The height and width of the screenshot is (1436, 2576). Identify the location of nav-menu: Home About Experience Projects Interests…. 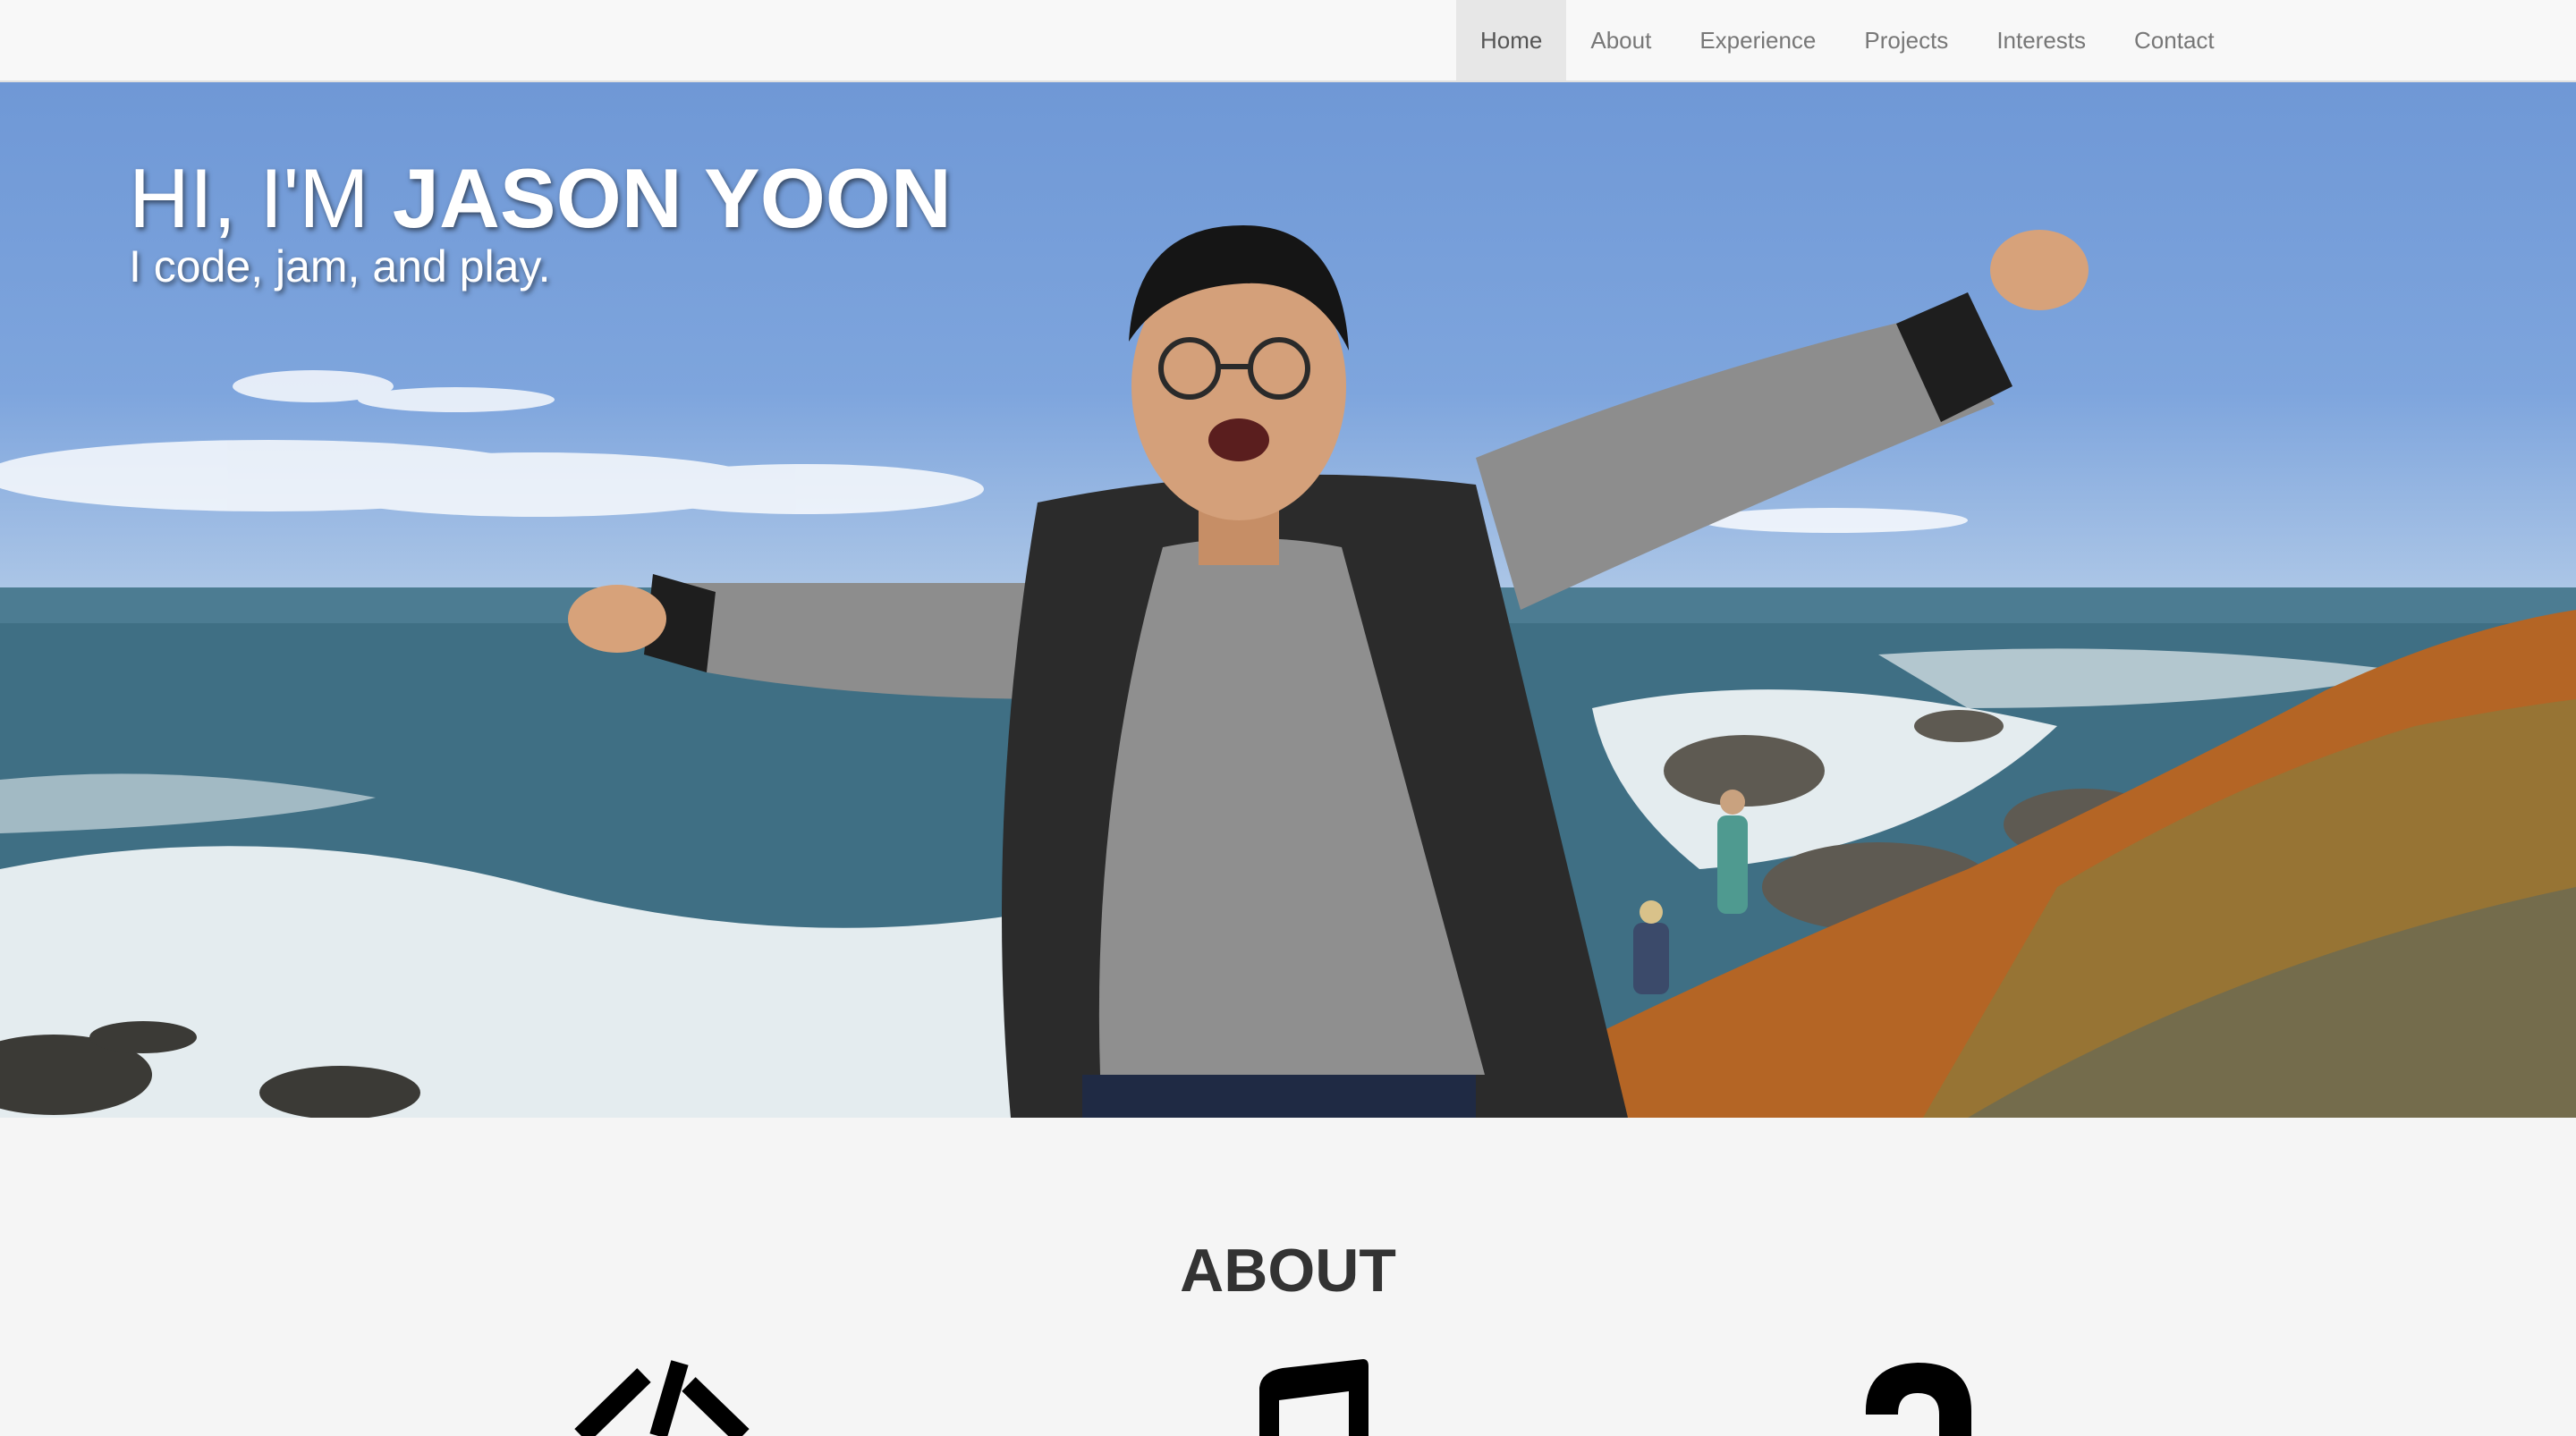
(1847, 40).